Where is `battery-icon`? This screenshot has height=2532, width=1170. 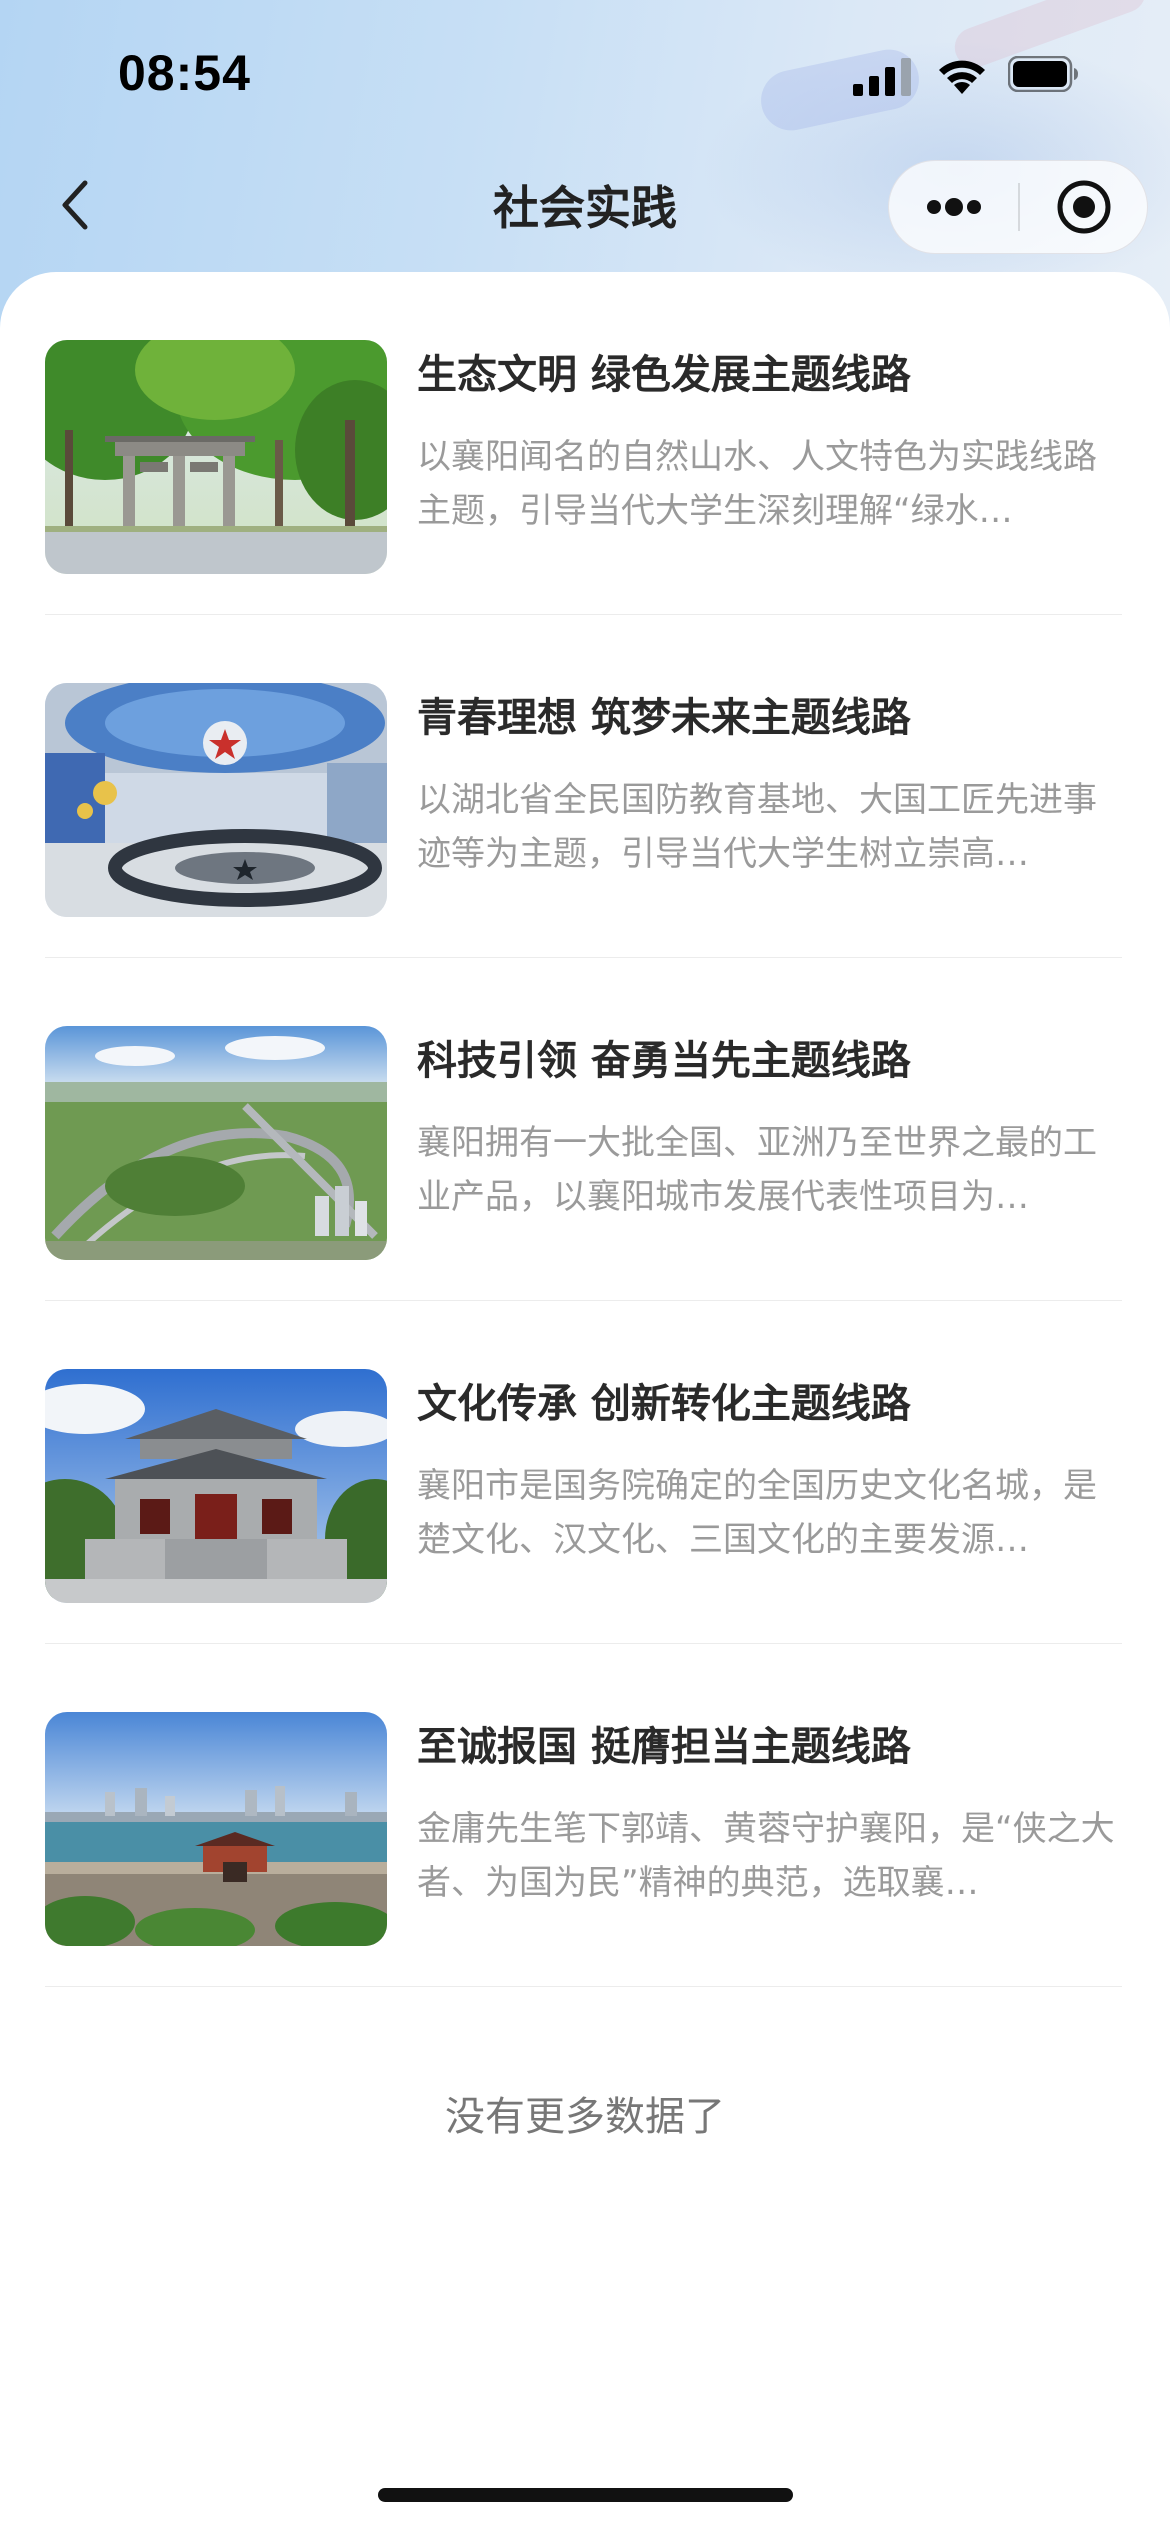
battery-icon is located at coordinates (1043, 75).